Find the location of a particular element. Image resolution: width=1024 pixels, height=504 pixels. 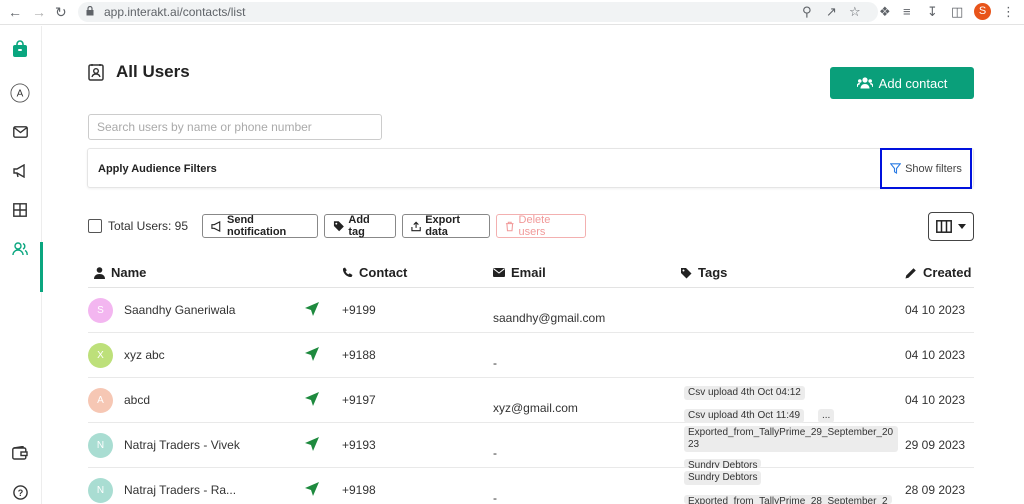

pencil-icon is located at coordinates (910, 272).